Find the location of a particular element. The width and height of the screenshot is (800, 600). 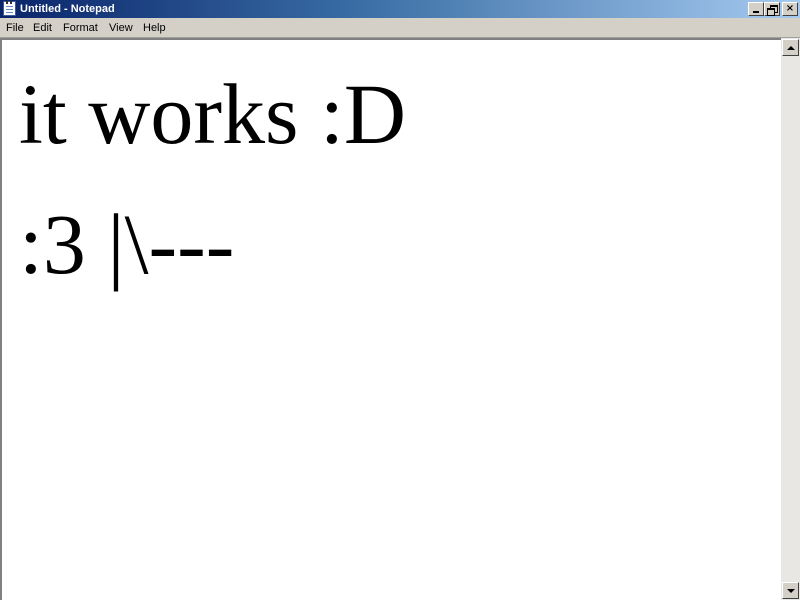

window-title: Untitled - Notepad is located at coordinates (67, 9).